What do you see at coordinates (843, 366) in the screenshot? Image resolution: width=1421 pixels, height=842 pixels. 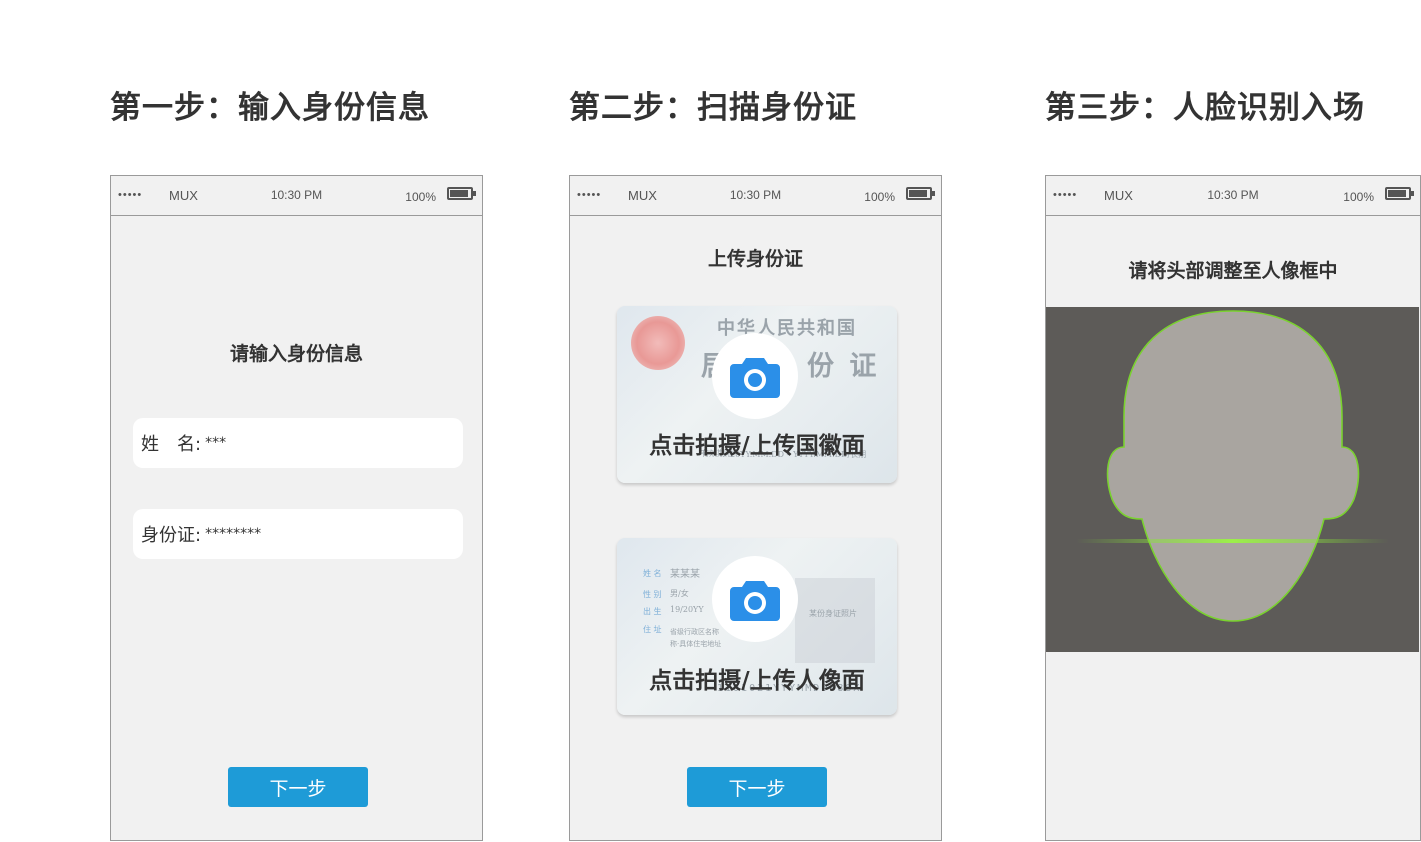 I see `card-title-right: 份 证` at bounding box center [843, 366].